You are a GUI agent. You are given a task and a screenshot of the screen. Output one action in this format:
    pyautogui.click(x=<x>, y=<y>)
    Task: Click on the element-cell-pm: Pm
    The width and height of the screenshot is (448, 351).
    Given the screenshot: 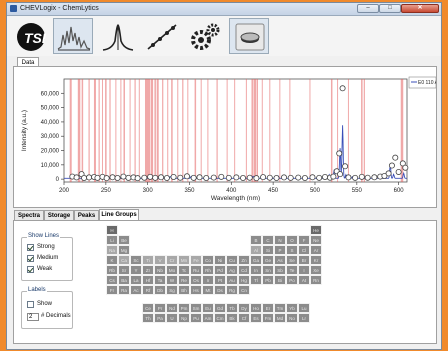 What is the action you would take?
    pyautogui.click(x=184, y=308)
    